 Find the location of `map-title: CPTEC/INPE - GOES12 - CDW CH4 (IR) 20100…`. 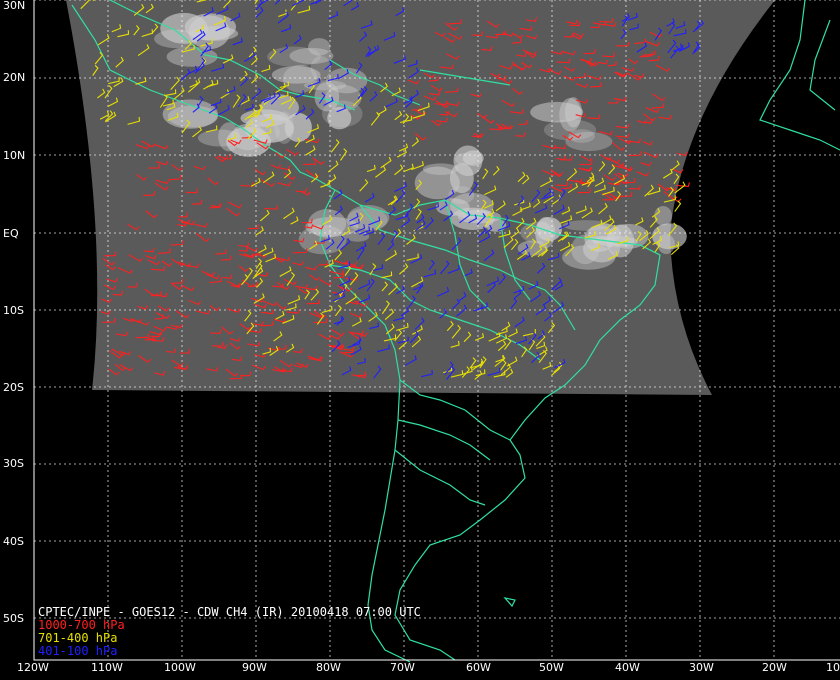

map-title: CPTEC/INPE - GOES12 - CDW CH4 (IR) 20100… is located at coordinates (229, 612).